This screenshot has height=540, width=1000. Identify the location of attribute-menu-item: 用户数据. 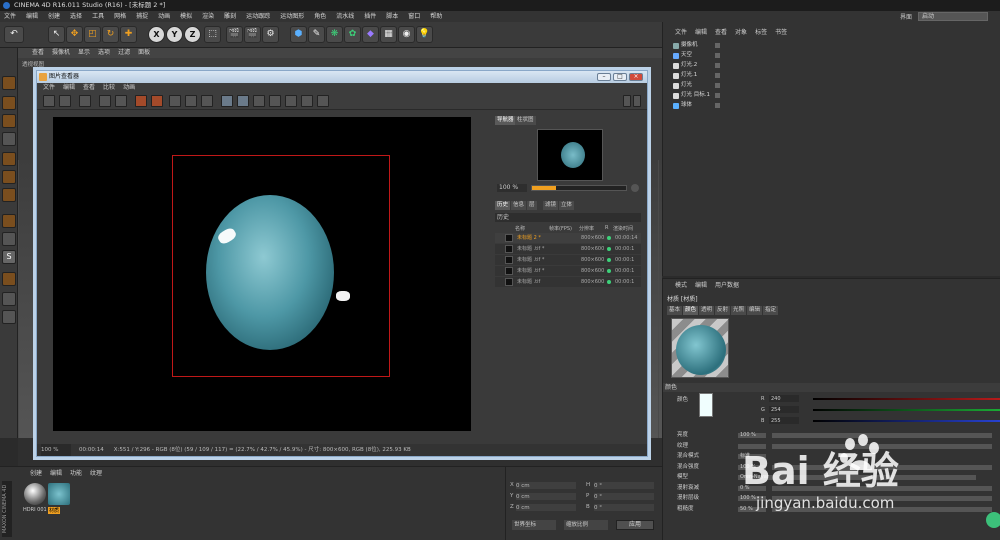
(727, 285).